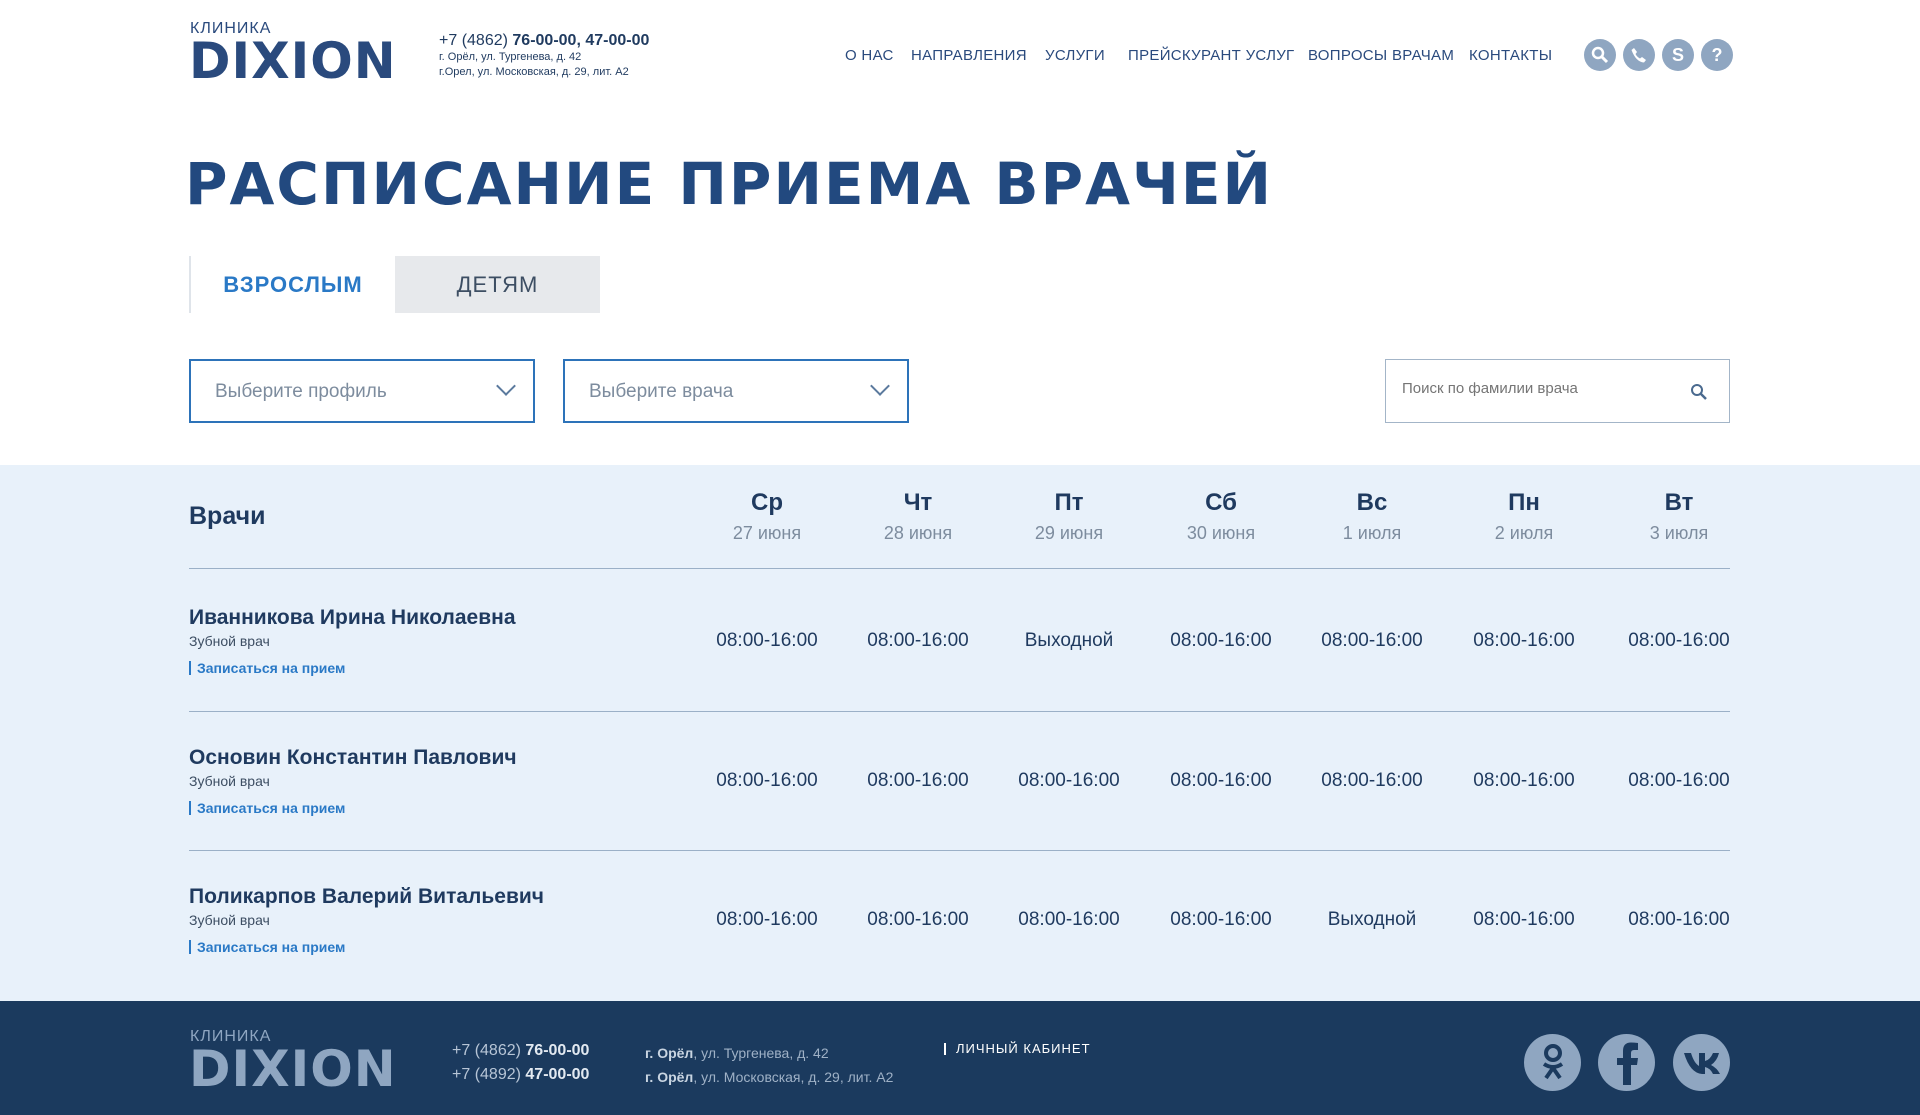 The image size is (1920, 1115). I want to click on day-date: 29 июня, so click(1069, 533).